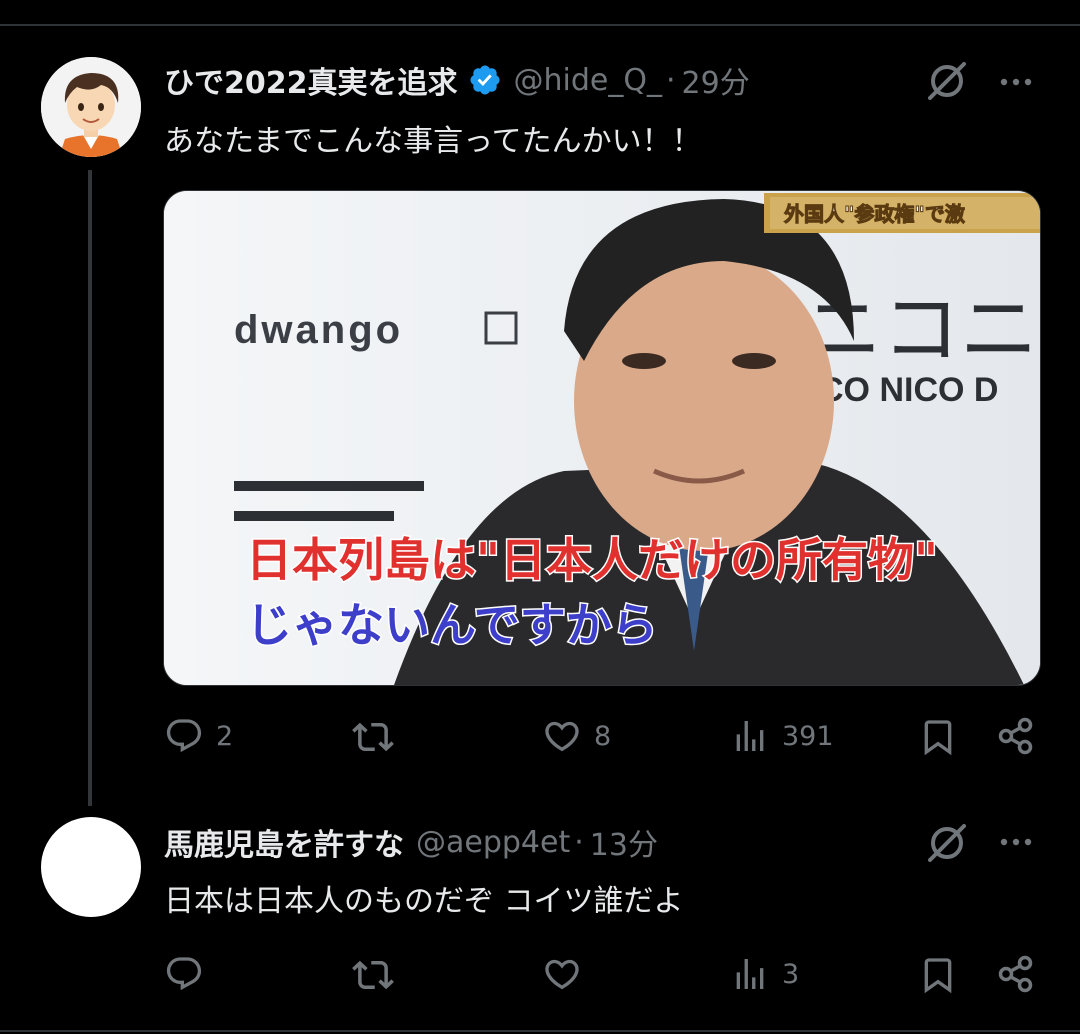 The image size is (1080, 1034). I want to click on top-divider, so click(540, 25).